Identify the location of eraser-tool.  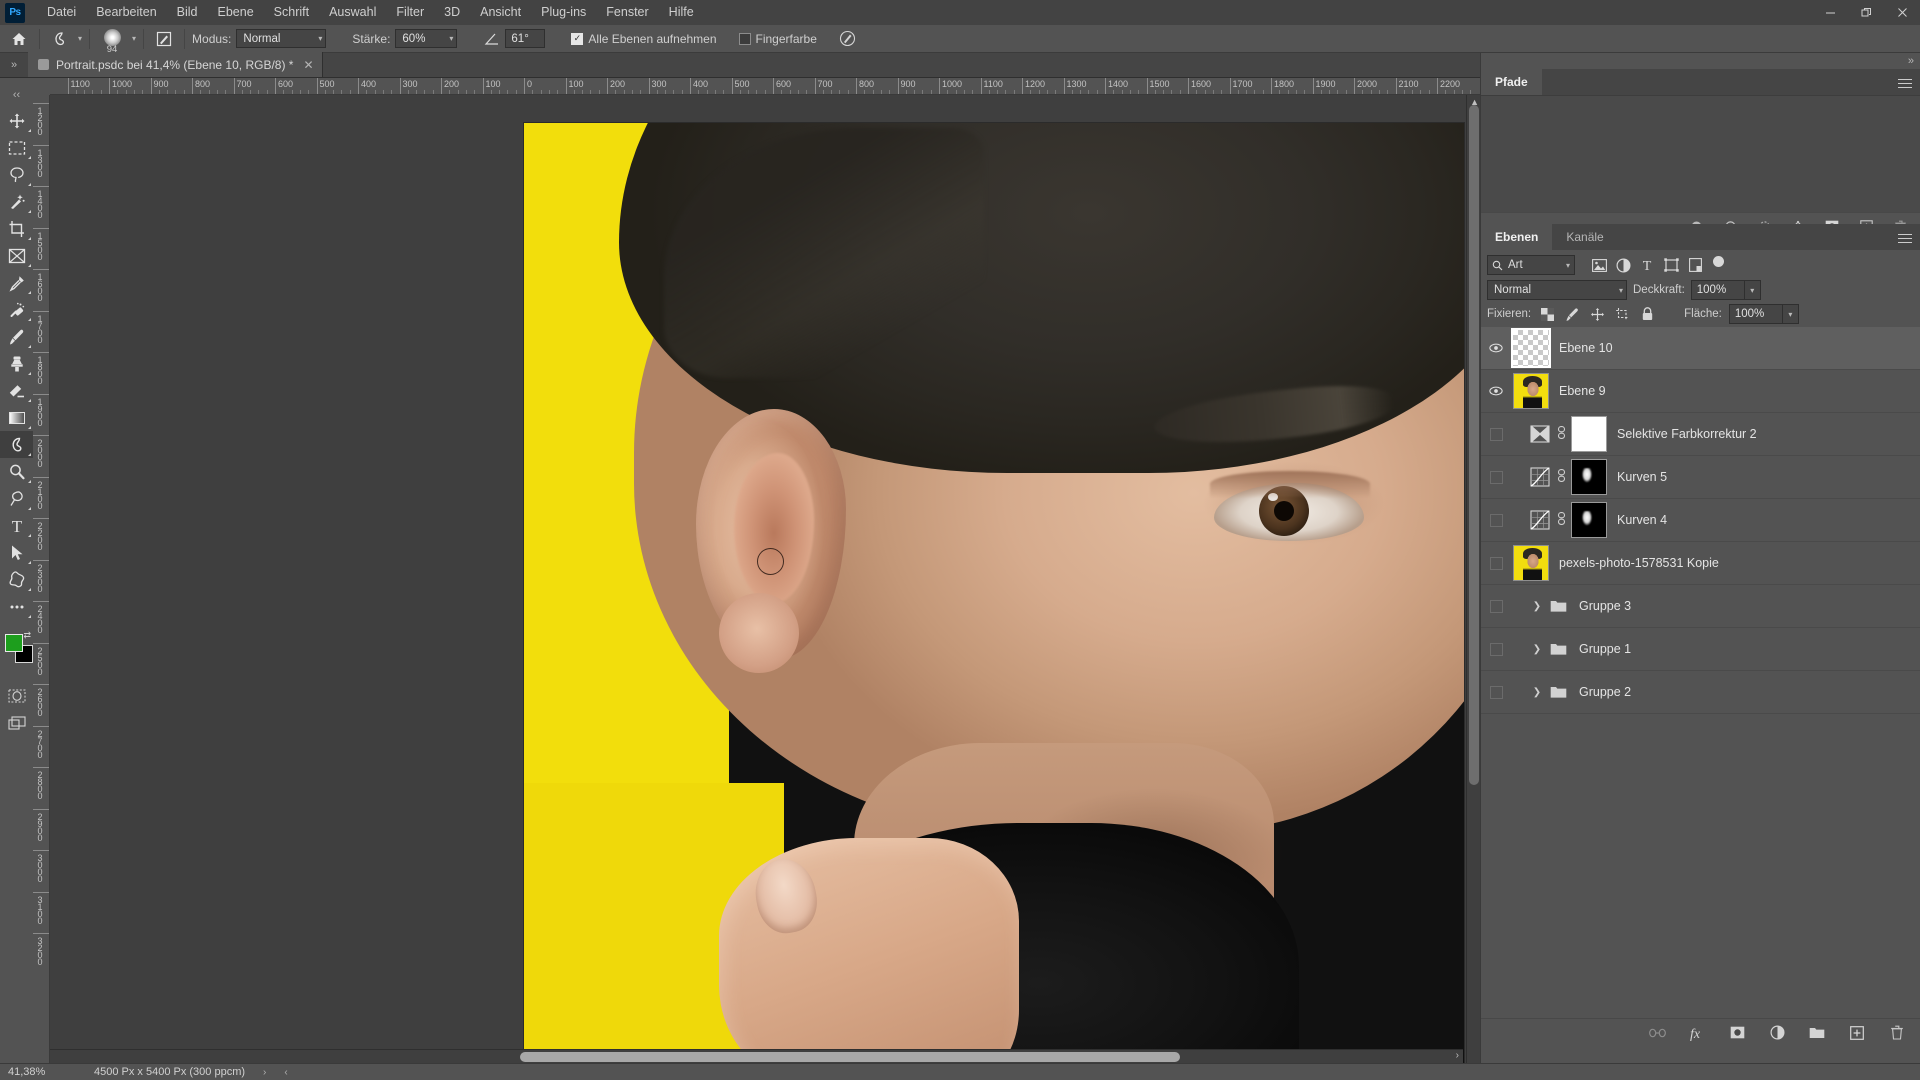
(16, 390).